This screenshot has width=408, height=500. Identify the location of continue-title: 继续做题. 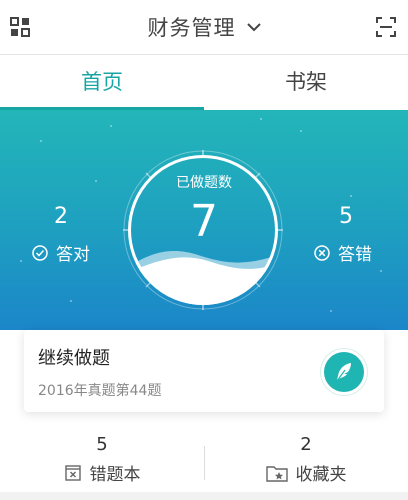
(74, 358).